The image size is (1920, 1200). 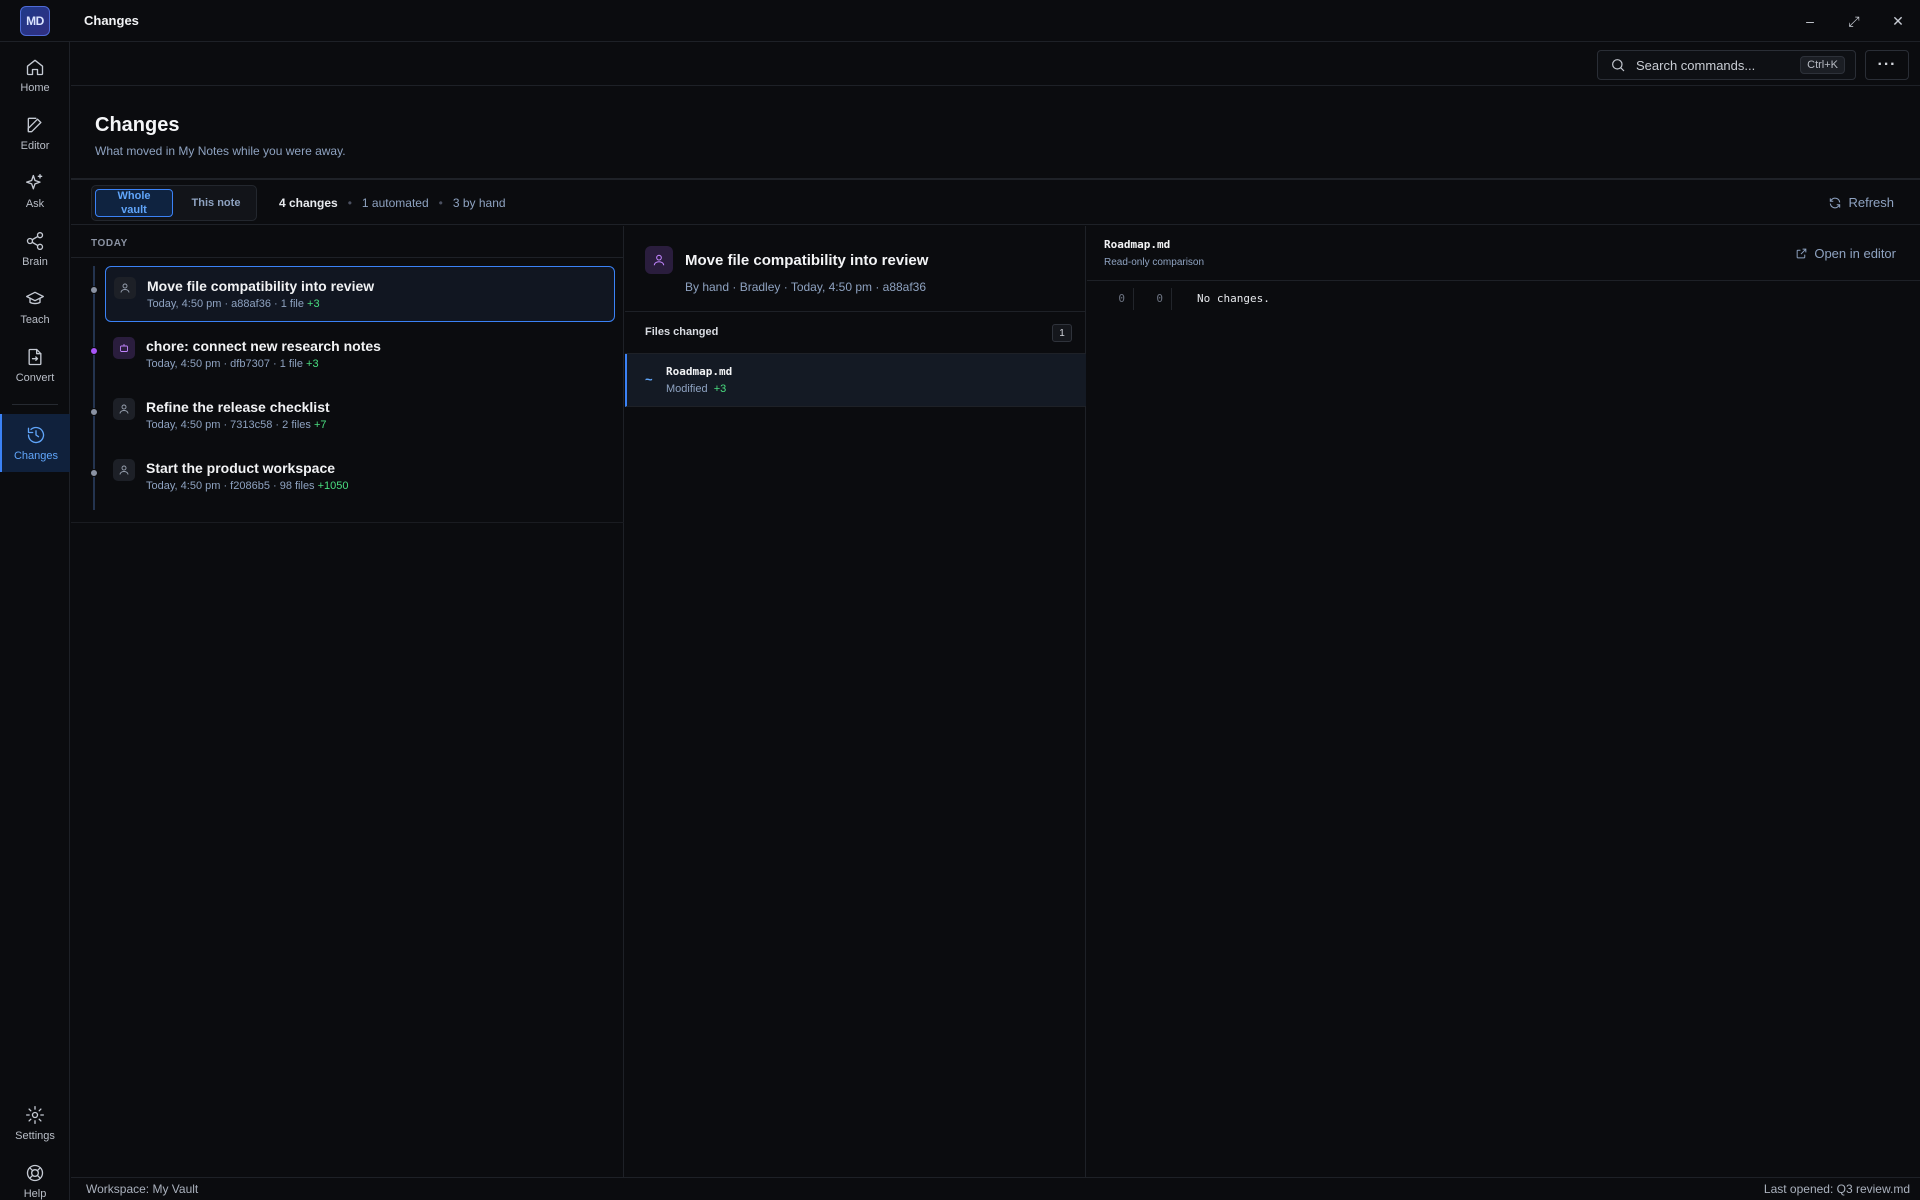 I want to click on commit-title: Start the product workspace, so click(x=241, y=468).